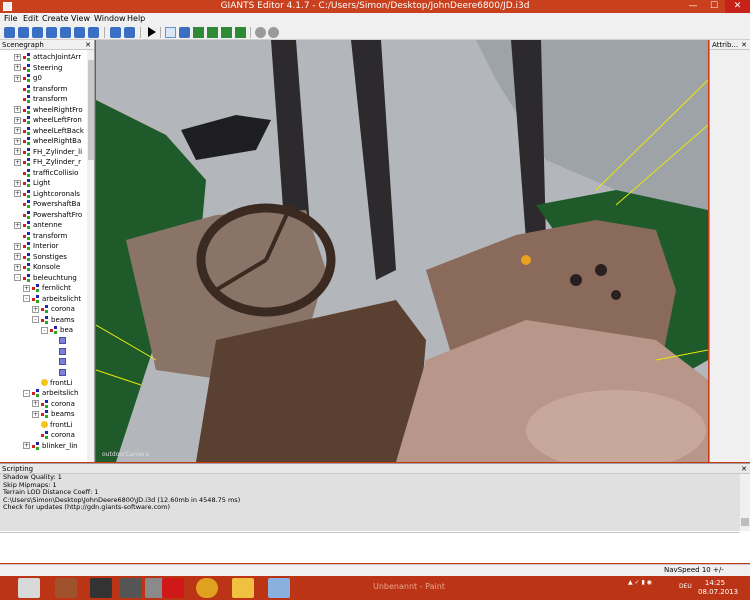 Image resolution: width=750 pixels, height=600 pixels. I want to click on tree-node: + antenne, so click(38, 225).